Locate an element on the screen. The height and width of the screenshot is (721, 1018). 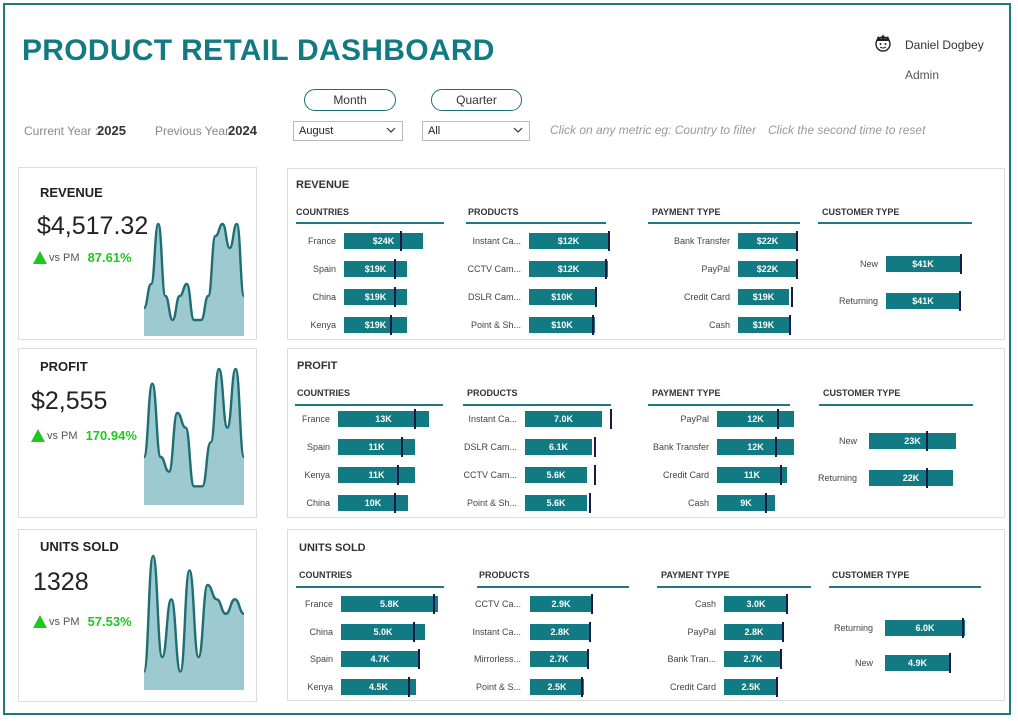
month-select: August is located at coordinates (348, 131).